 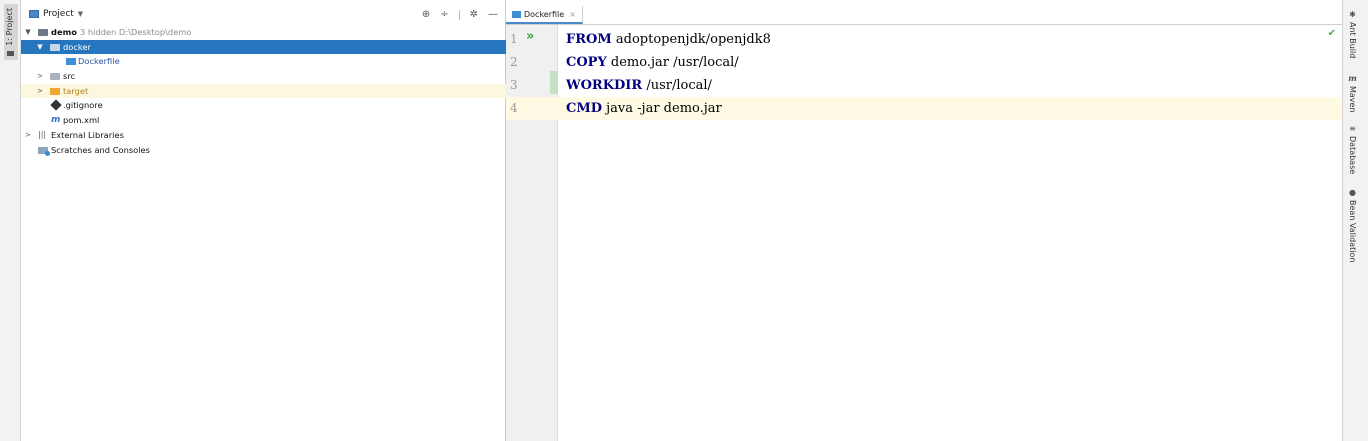 I want to click on tree-item-label: .gitignore, so click(x=83, y=105).